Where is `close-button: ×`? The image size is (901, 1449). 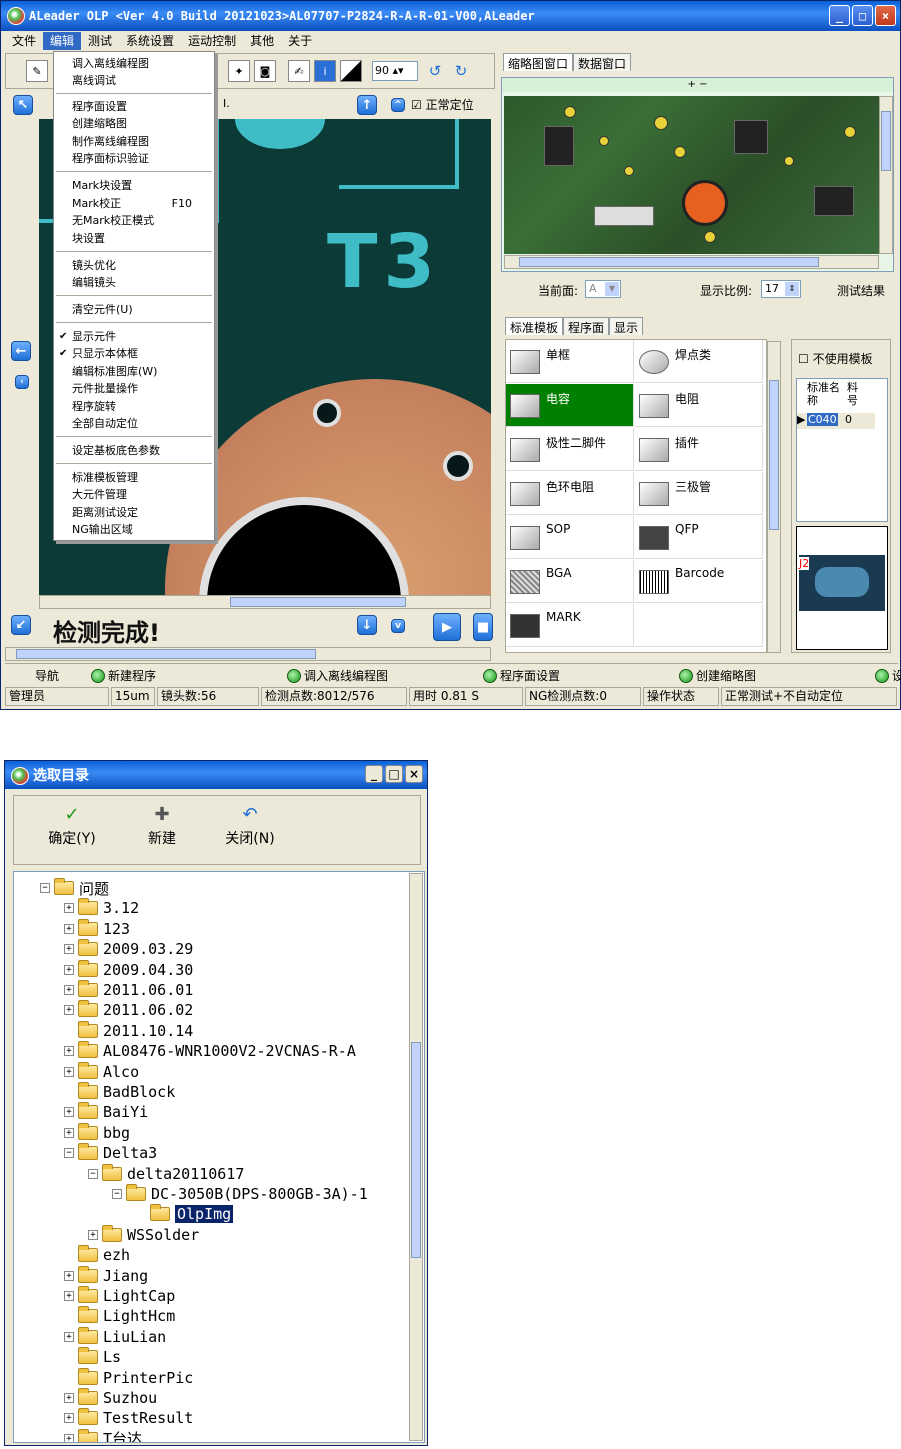 close-button: × is located at coordinates (885, 15).